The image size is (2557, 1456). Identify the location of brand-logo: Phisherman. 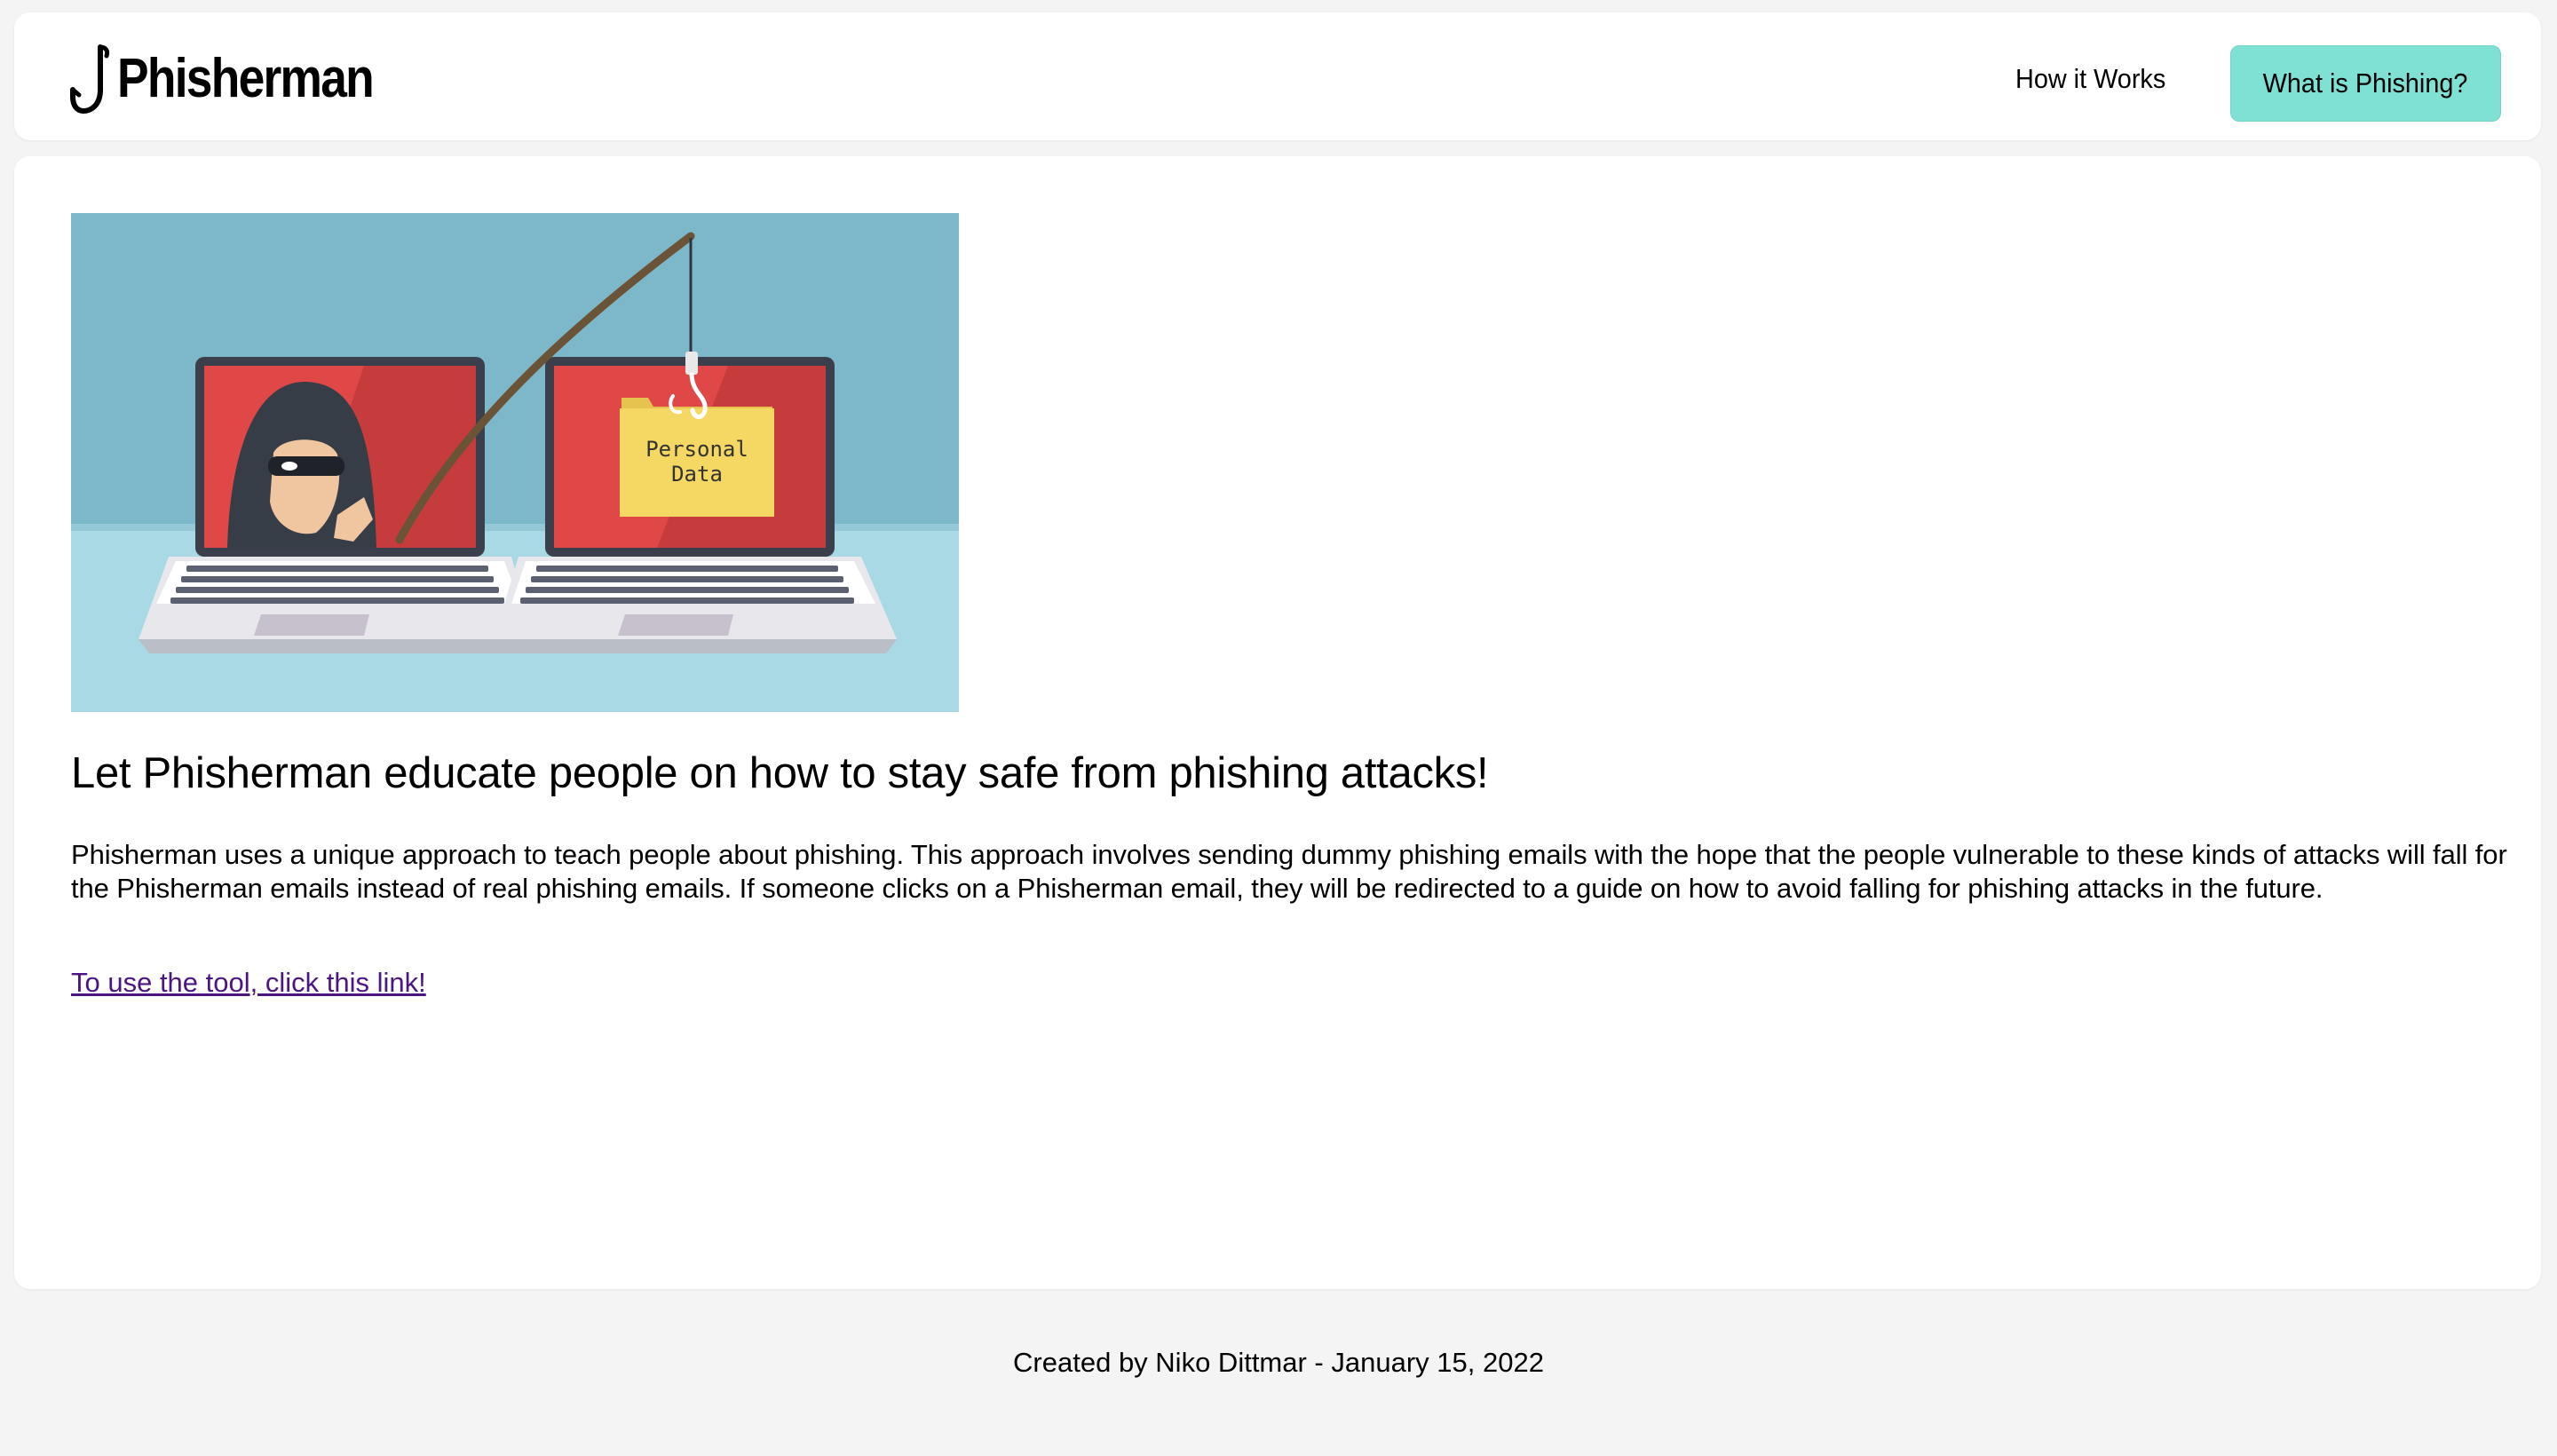
(242, 79).